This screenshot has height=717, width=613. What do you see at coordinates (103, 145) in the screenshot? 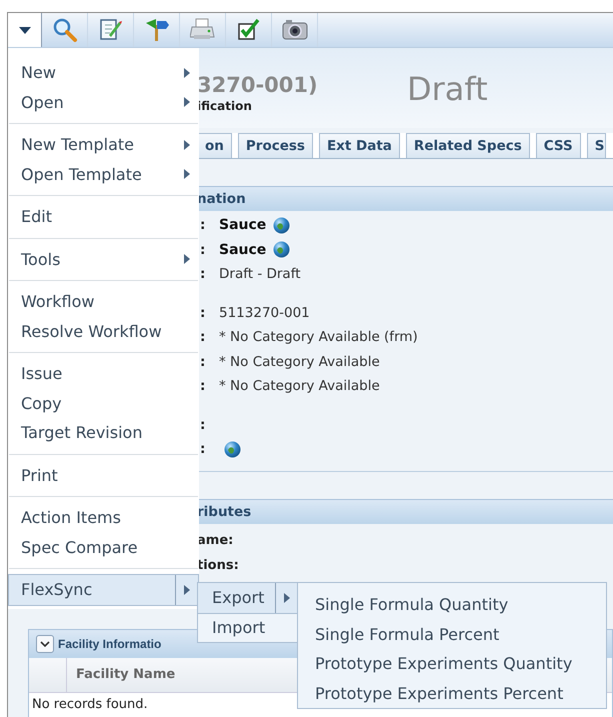
I see `menu-item: New Template` at bounding box center [103, 145].